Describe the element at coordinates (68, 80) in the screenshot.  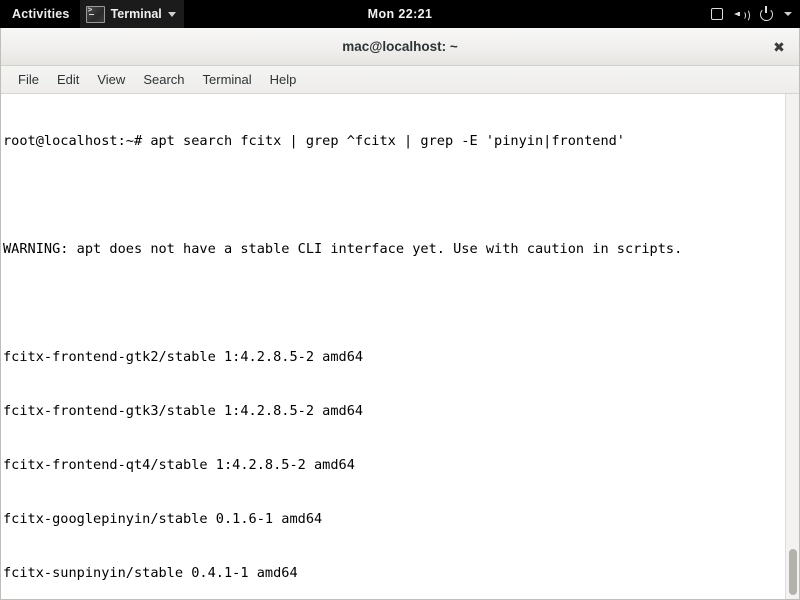
I see `menu-item-edit: Edit` at that location.